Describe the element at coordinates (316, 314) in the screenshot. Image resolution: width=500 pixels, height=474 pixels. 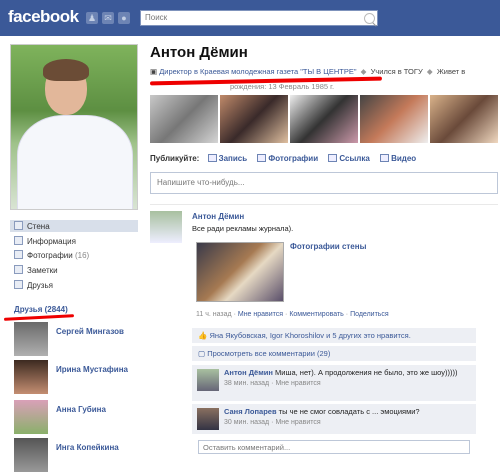
I see `comment-button: Комментировать` at that location.